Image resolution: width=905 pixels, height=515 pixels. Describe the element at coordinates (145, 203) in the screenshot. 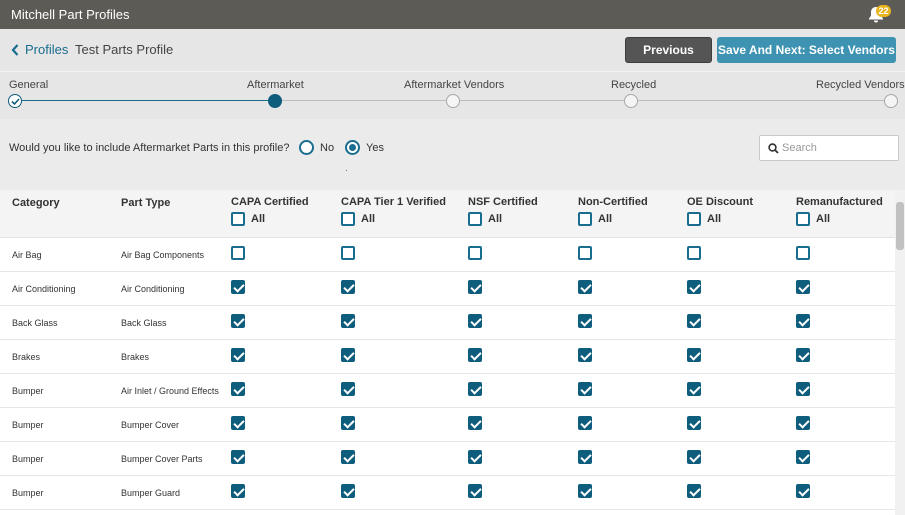

I see `column-header-part-type: Part Type` at that location.